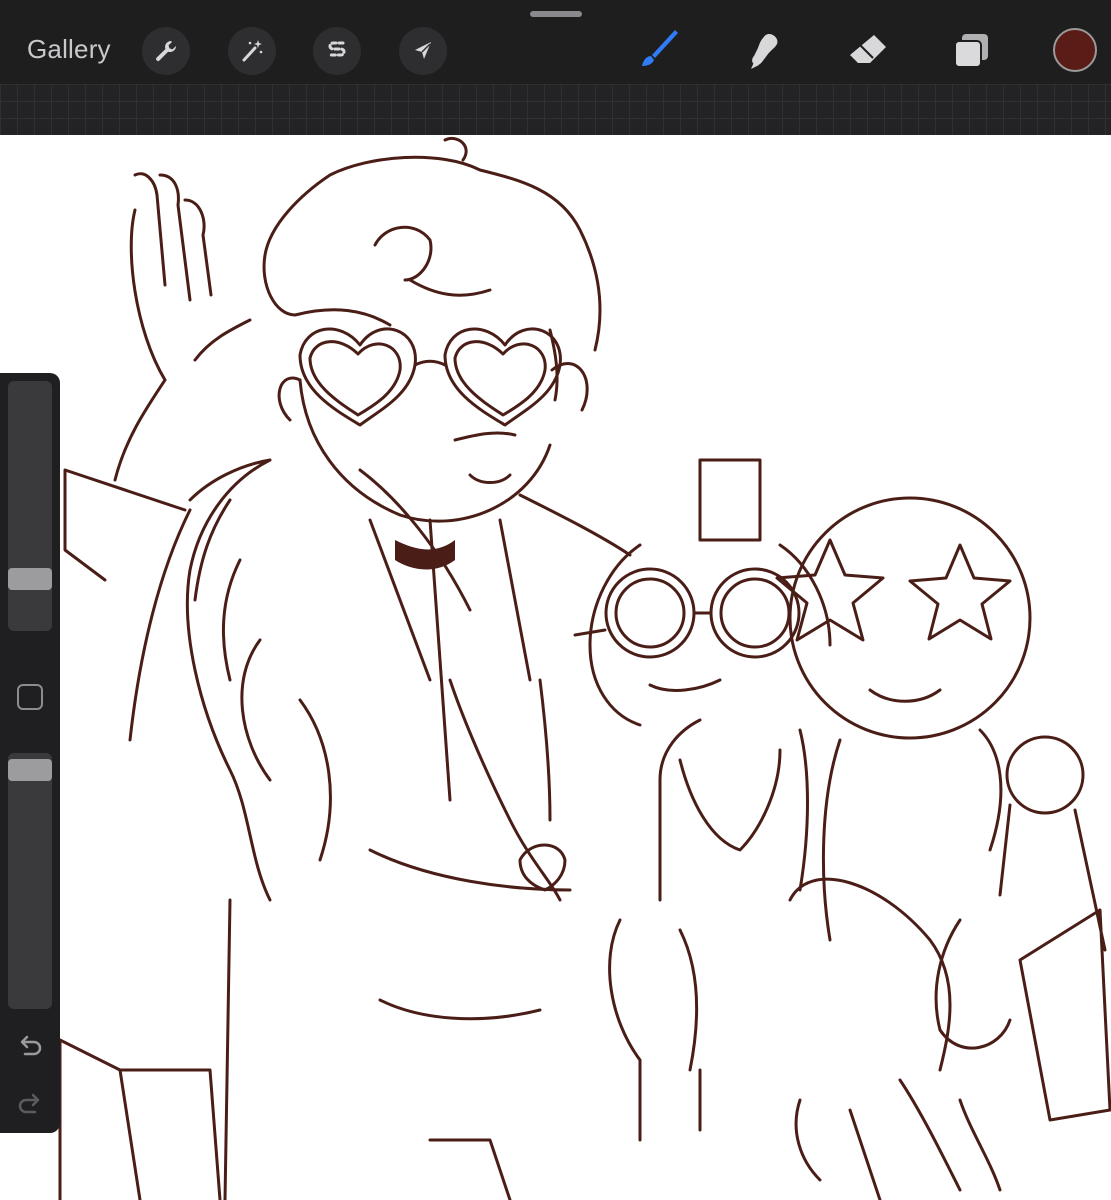 This screenshot has width=1111, height=1200. What do you see at coordinates (30, 770) in the screenshot?
I see `opacity-slider-thumb` at bounding box center [30, 770].